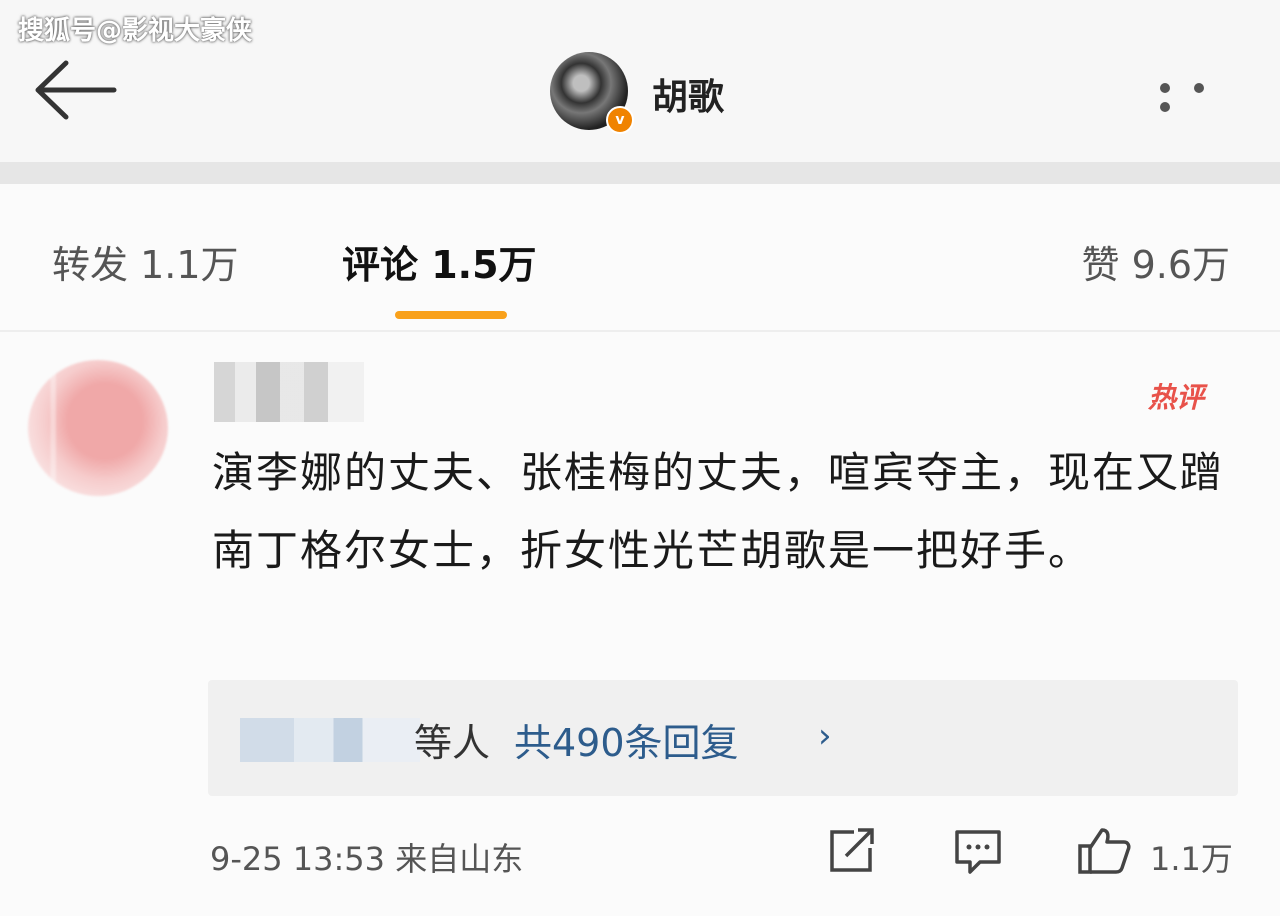 Image resolution: width=1280 pixels, height=916 pixels. I want to click on reply-people-label: 等人, so click(452, 743).